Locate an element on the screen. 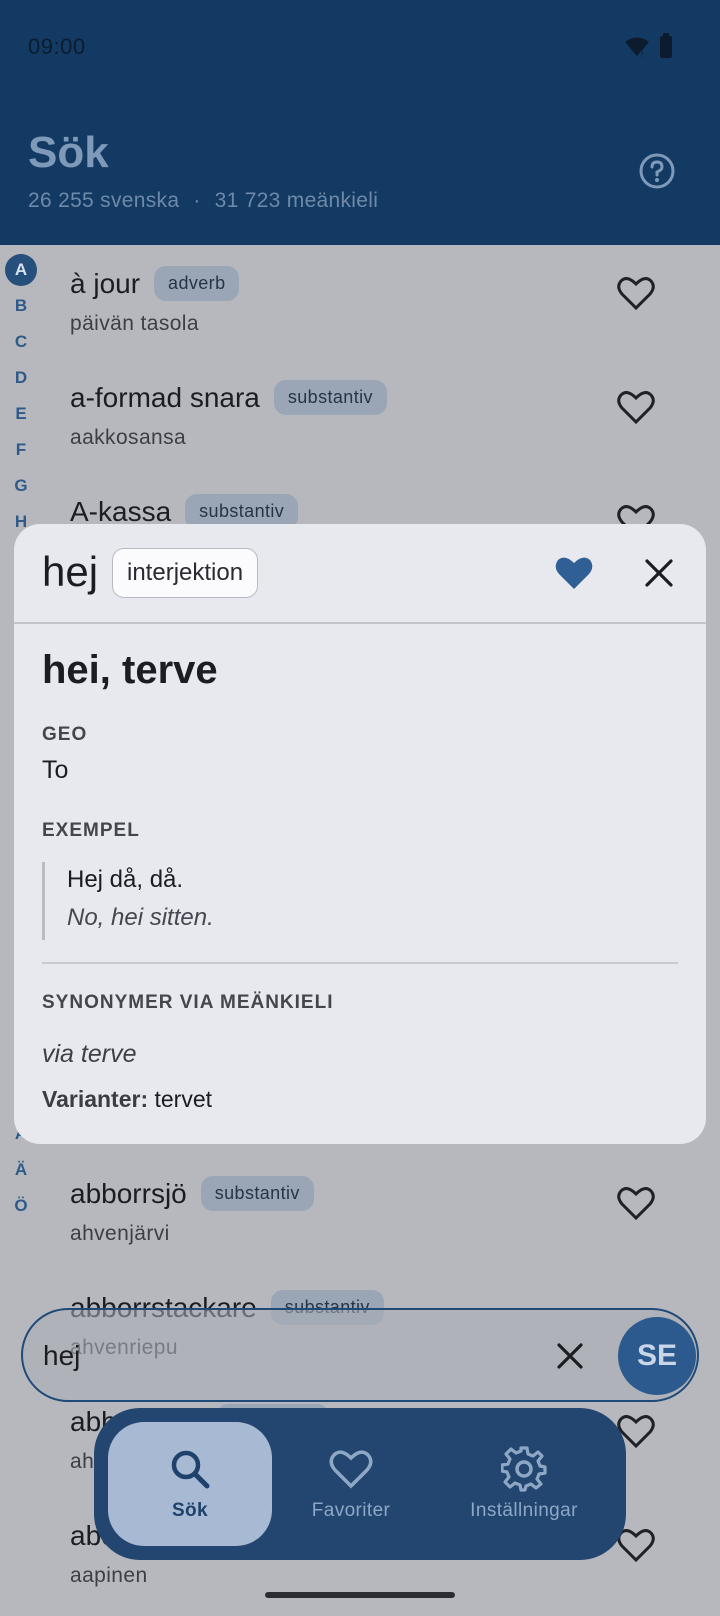 This screenshot has height=1616, width=720. alphabet-letter-g: G is located at coordinates (21, 486).